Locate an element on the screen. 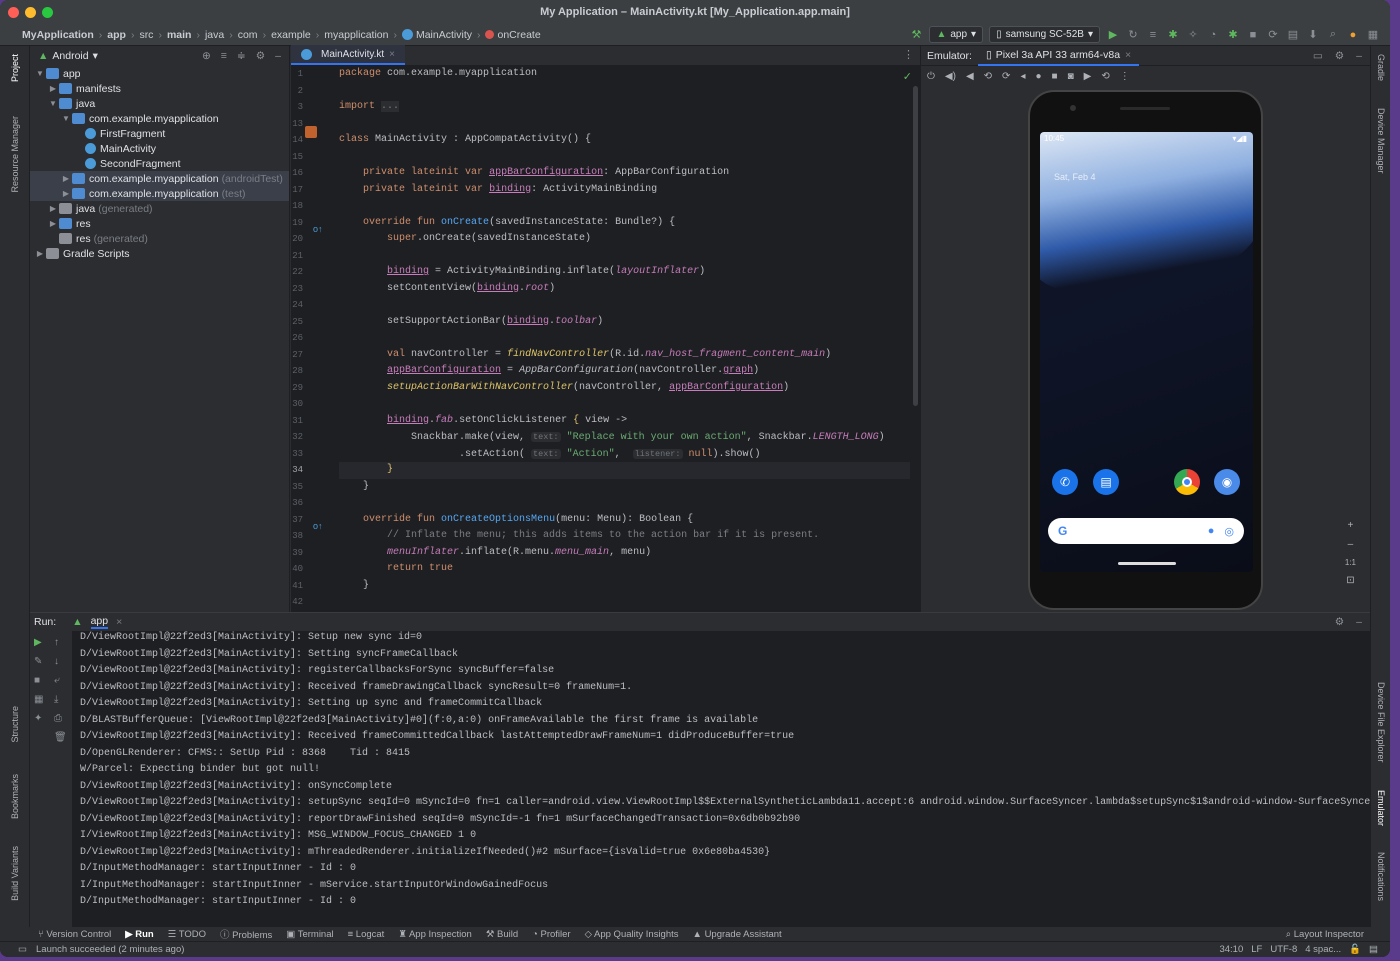 Image resolution: width=1400 pixels, height=961 pixels. memory-icon: ▤ is located at coordinates (1373, 949).